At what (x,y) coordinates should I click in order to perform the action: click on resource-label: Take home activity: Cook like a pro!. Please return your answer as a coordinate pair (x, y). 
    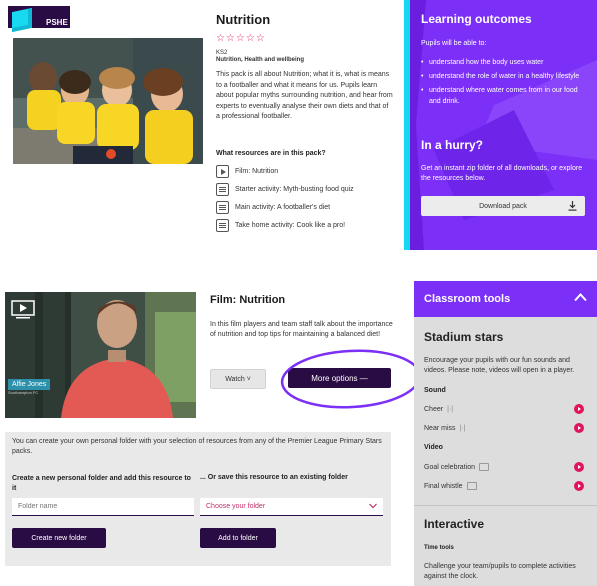
    Looking at the image, I should click on (290, 225).